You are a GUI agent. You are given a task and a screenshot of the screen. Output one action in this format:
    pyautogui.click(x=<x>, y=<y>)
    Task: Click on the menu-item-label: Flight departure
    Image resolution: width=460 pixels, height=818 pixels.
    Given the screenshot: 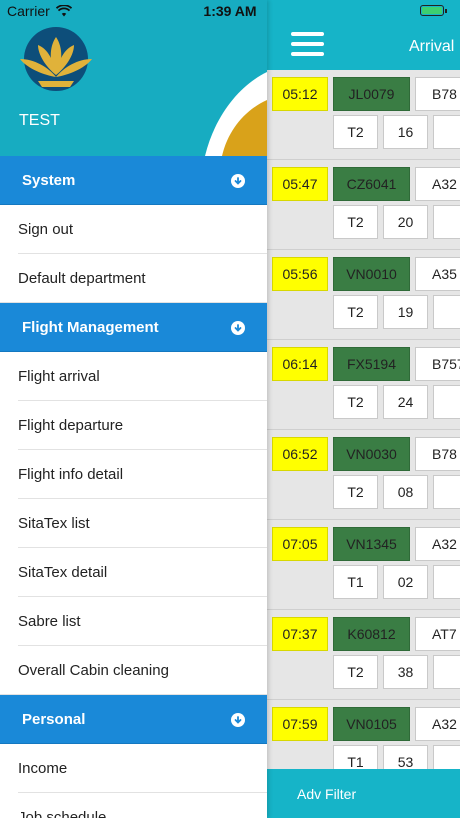 What is the action you would take?
    pyautogui.click(x=71, y=425)
    